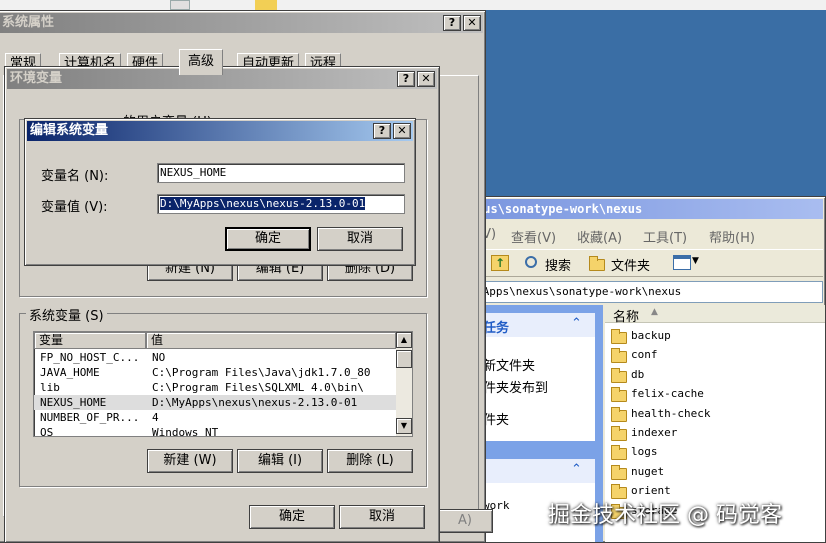 This screenshot has width=826, height=543. What do you see at coordinates (714, 472) in the screenshot?
I see `list-item: nuget` at bounding box center [714, 472].